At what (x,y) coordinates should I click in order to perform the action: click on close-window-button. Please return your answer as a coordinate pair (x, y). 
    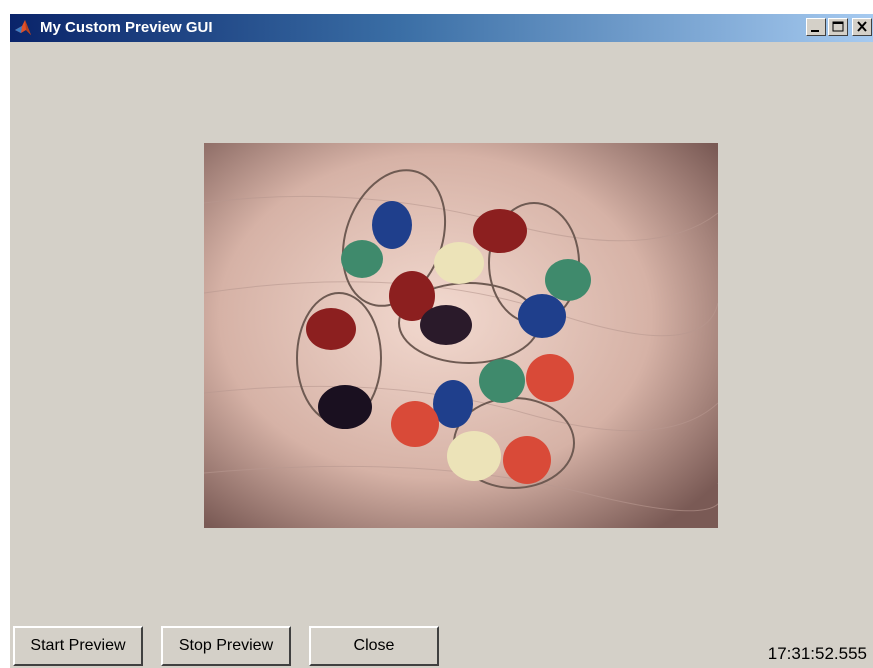
    Looking at the image, I should click on (862, 27).